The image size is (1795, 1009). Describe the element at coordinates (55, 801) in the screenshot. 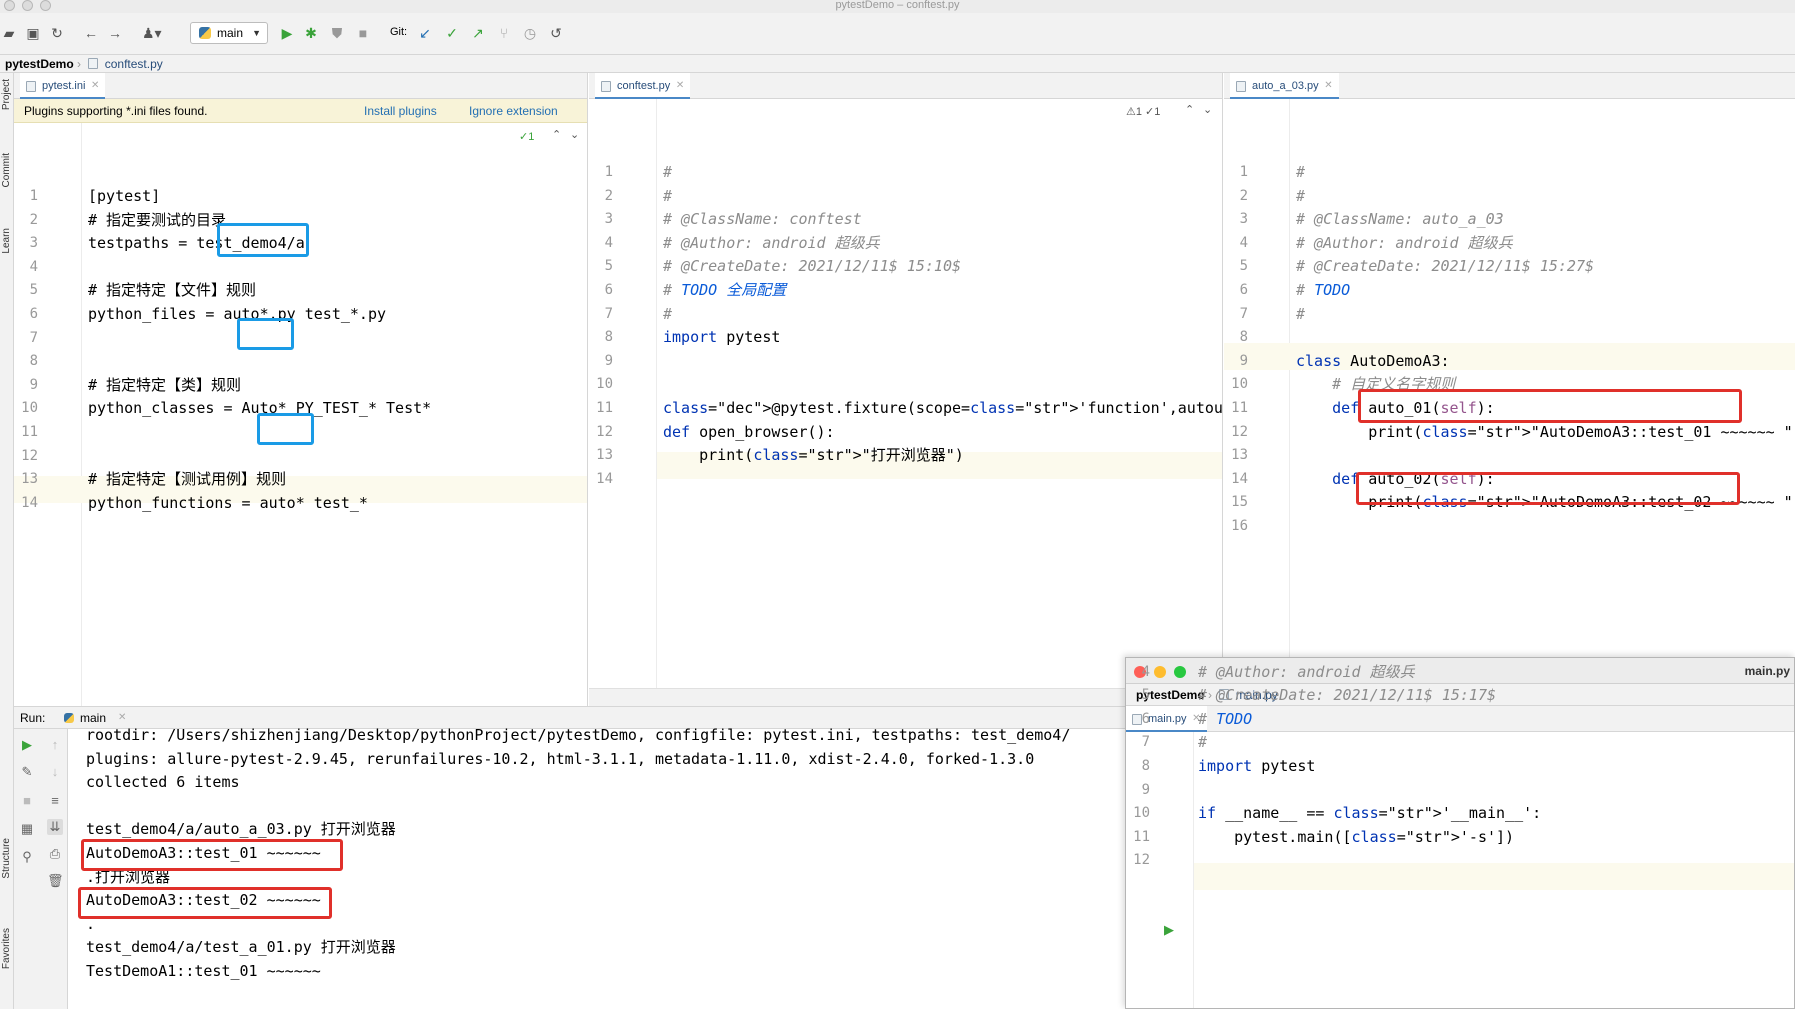

I see `soft-wrap-icon: ≡` at that location.